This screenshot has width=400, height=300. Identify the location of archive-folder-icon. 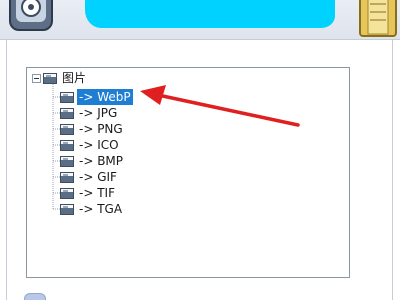
(378, 18).